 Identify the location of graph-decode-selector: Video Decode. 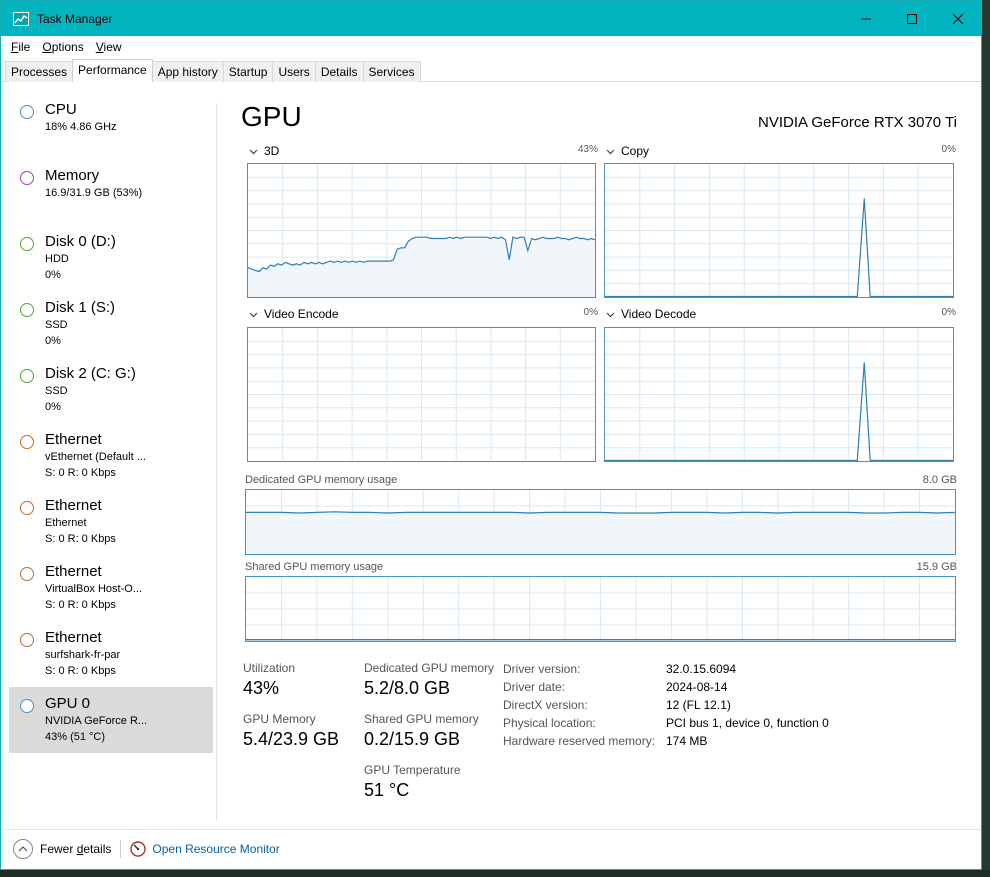
(649, 314).